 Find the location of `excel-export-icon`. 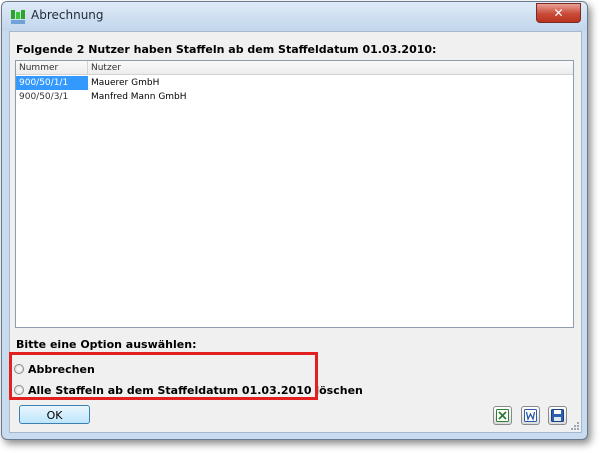

excel-export-icon is located at coordinates (502, 415).